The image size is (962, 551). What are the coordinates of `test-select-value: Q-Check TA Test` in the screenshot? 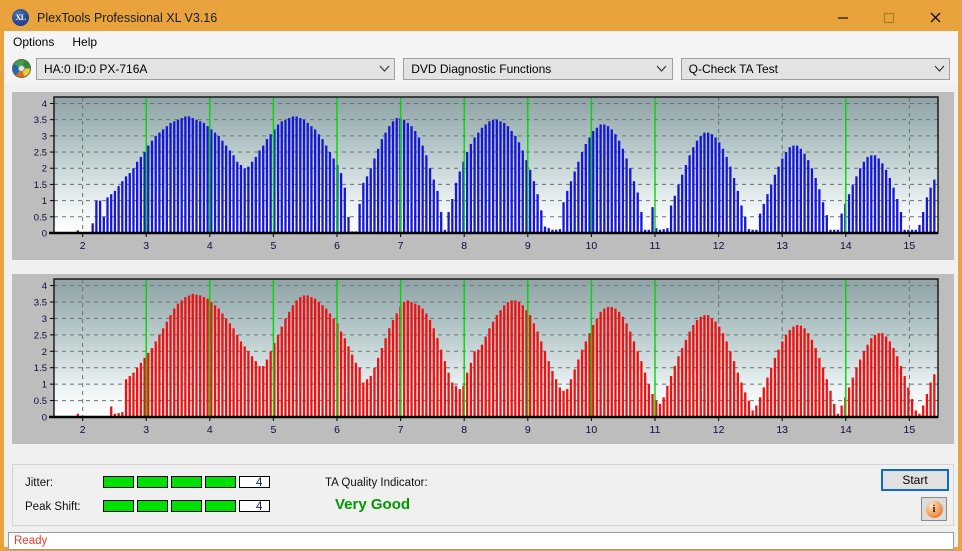 It's located at (733, 68).